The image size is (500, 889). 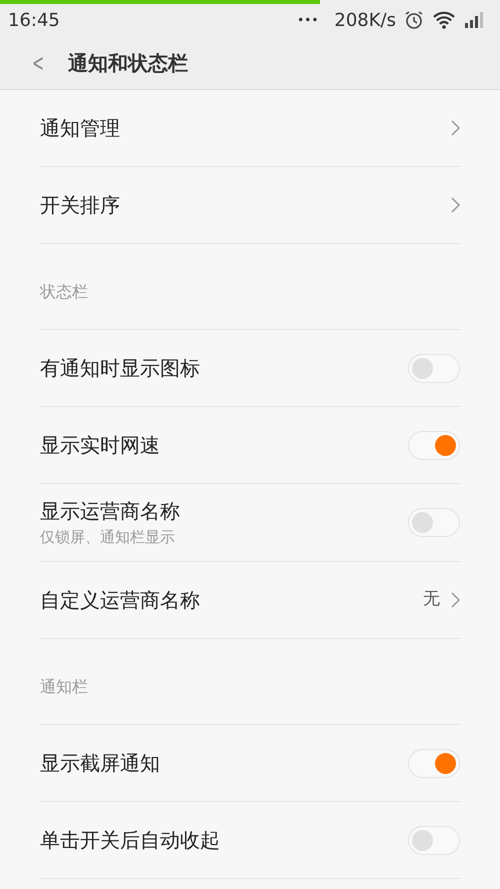 I want to click on status-time: 16:45, so click(x=34, y=20).